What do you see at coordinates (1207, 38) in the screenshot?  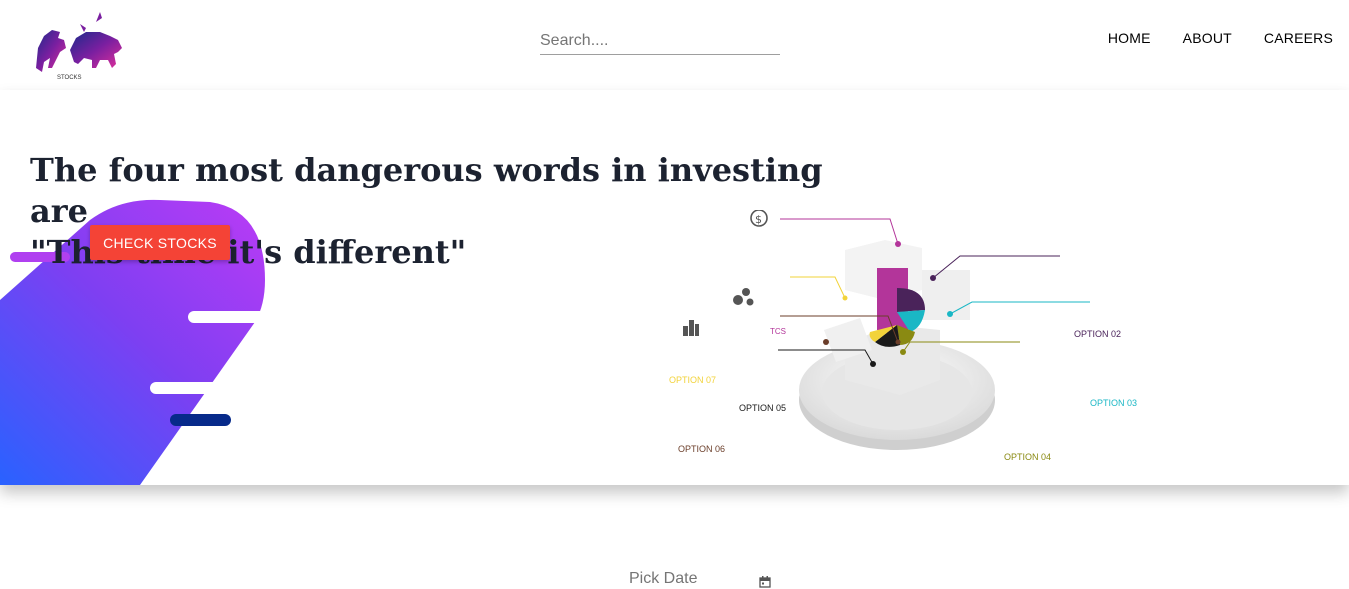 I see `nav-about-link: ABOUT` at bounding box center [1207, 38].